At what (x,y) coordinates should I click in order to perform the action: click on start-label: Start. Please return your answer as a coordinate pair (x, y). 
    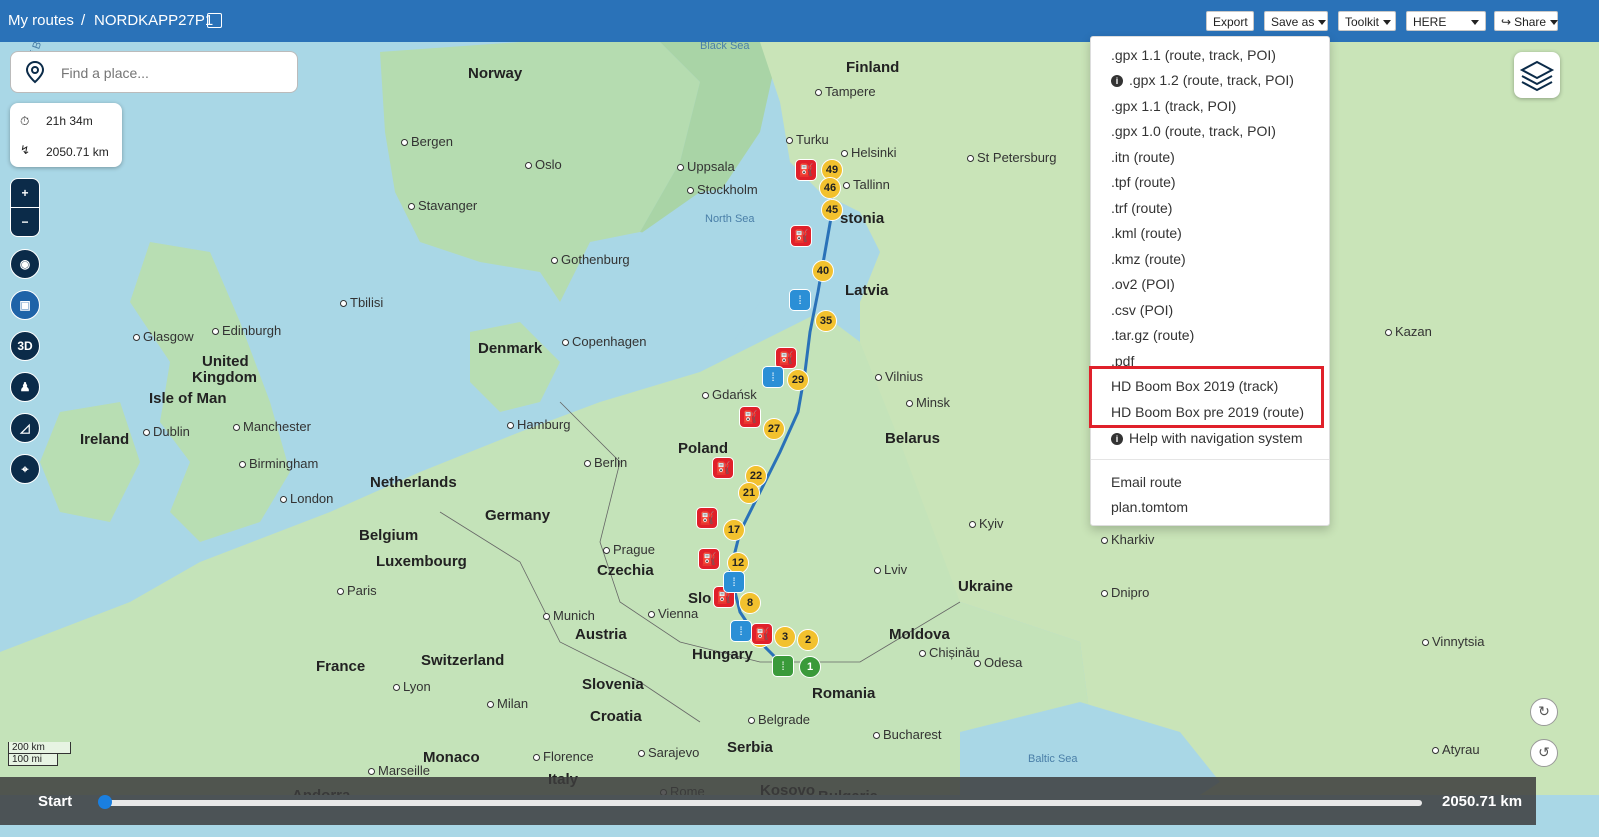
    Looking at the image, I should click on (55, 801).